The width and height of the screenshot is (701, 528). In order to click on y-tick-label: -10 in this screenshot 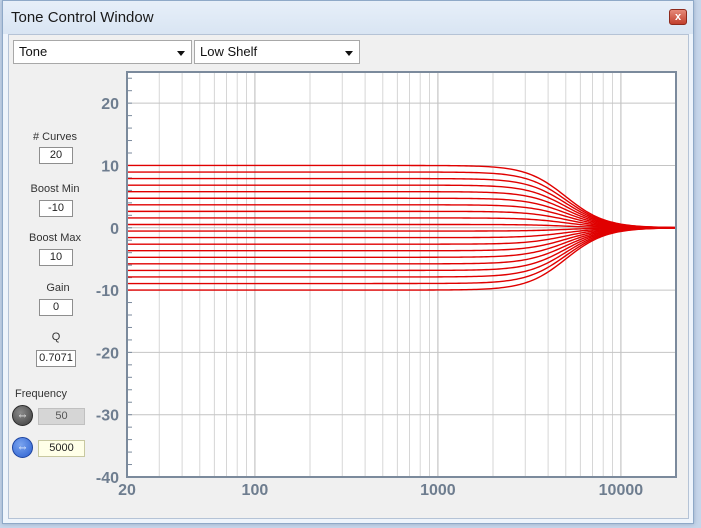, I will do `click(107, 291)`.